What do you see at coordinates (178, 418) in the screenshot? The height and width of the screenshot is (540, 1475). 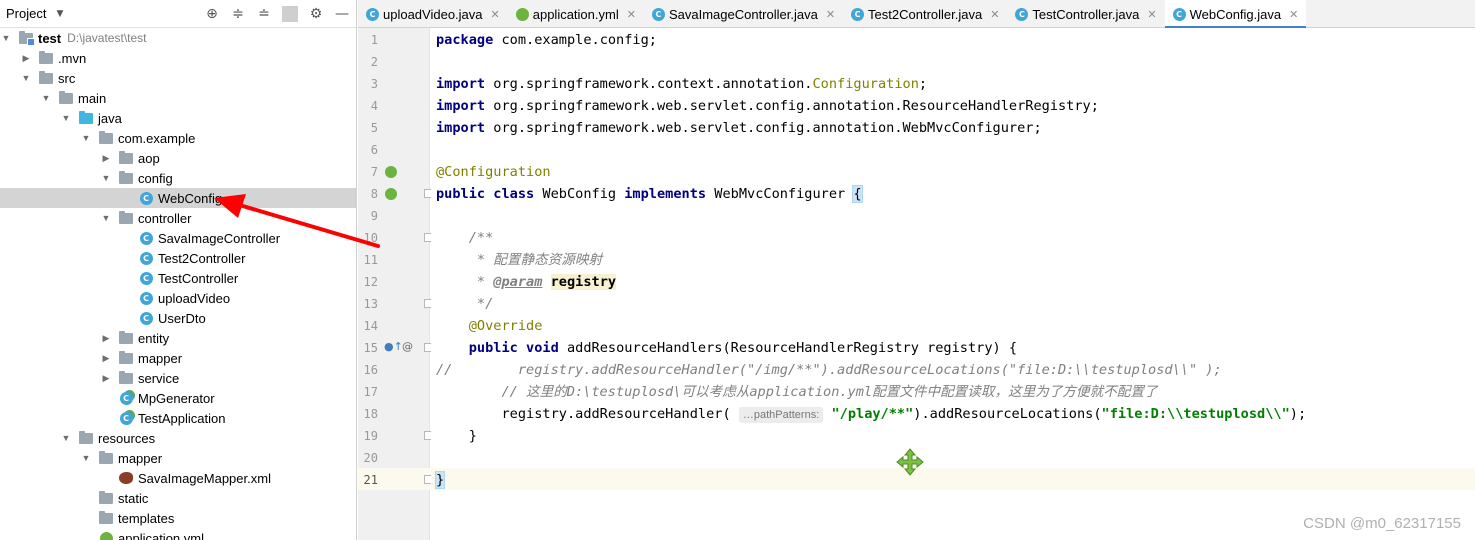 I see `tree-item: C TestApplication` at bounding box center [178, 418].